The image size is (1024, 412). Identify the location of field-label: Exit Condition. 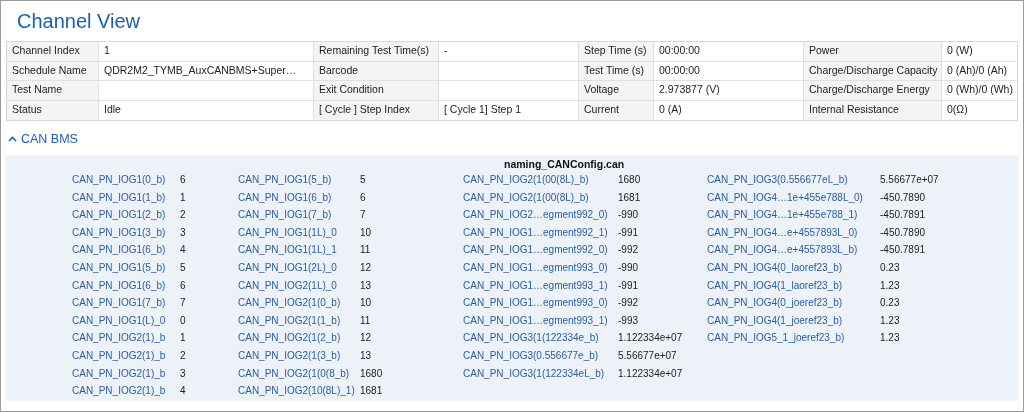
(351, 90).